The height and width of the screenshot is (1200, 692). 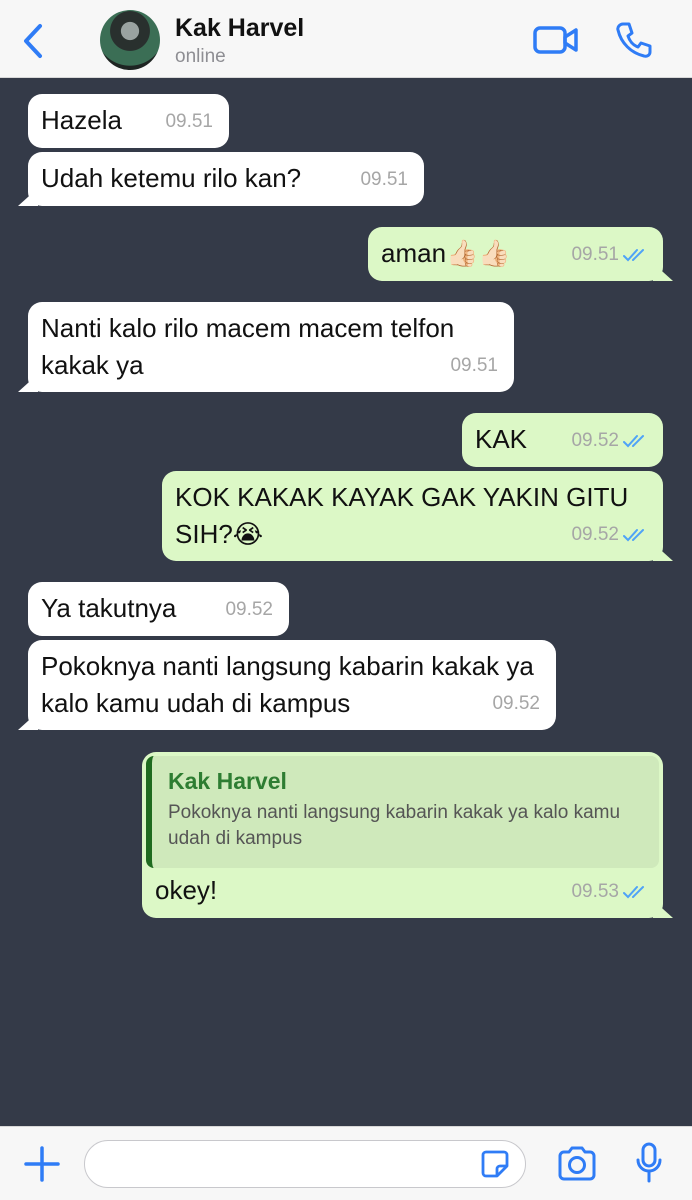 I want to click on video-camera-icon, so click(x=555, y=40).